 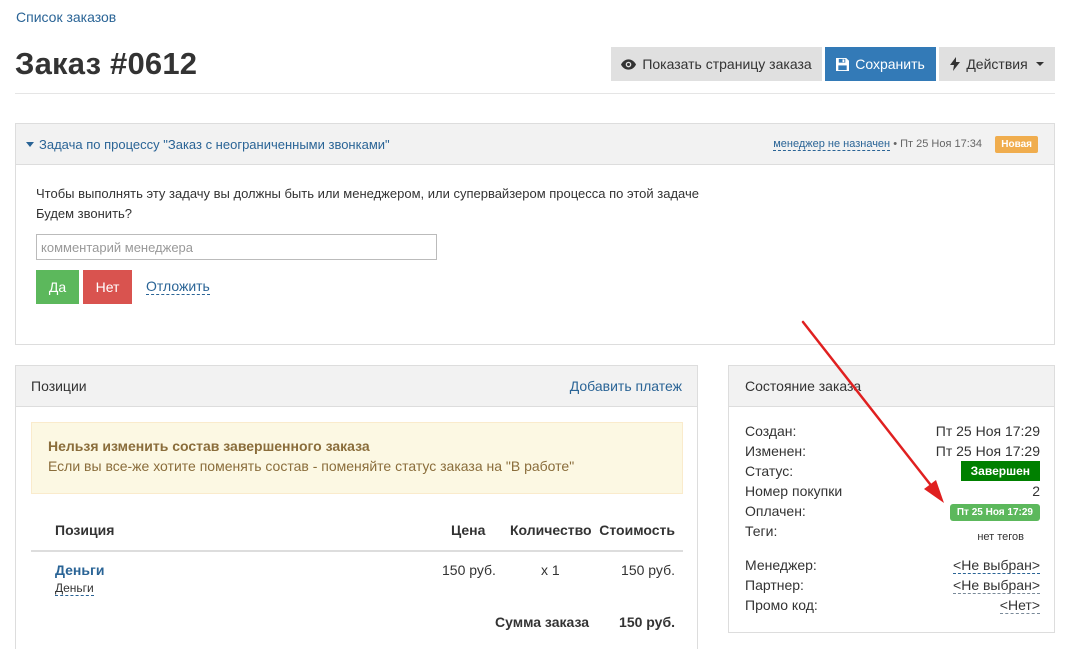 I want to click on save-button: Сохранить, so click(x=880, y=64).